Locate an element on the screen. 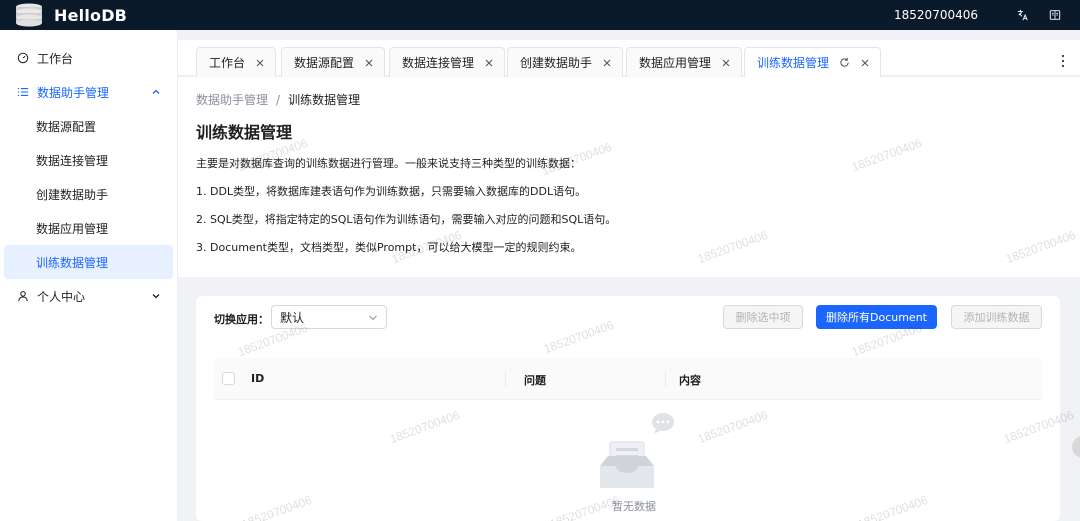 Image resolution: width=1080 pixels, height=521 pixels. column-id: ID is located at coordinates (258, 378).